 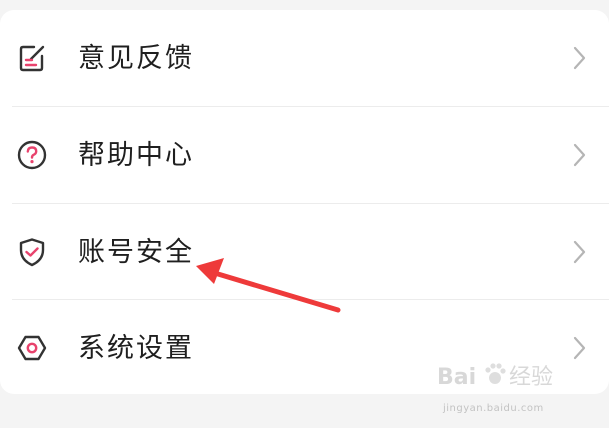 I want to click on help-question-icon, so click(x=32, y=155).